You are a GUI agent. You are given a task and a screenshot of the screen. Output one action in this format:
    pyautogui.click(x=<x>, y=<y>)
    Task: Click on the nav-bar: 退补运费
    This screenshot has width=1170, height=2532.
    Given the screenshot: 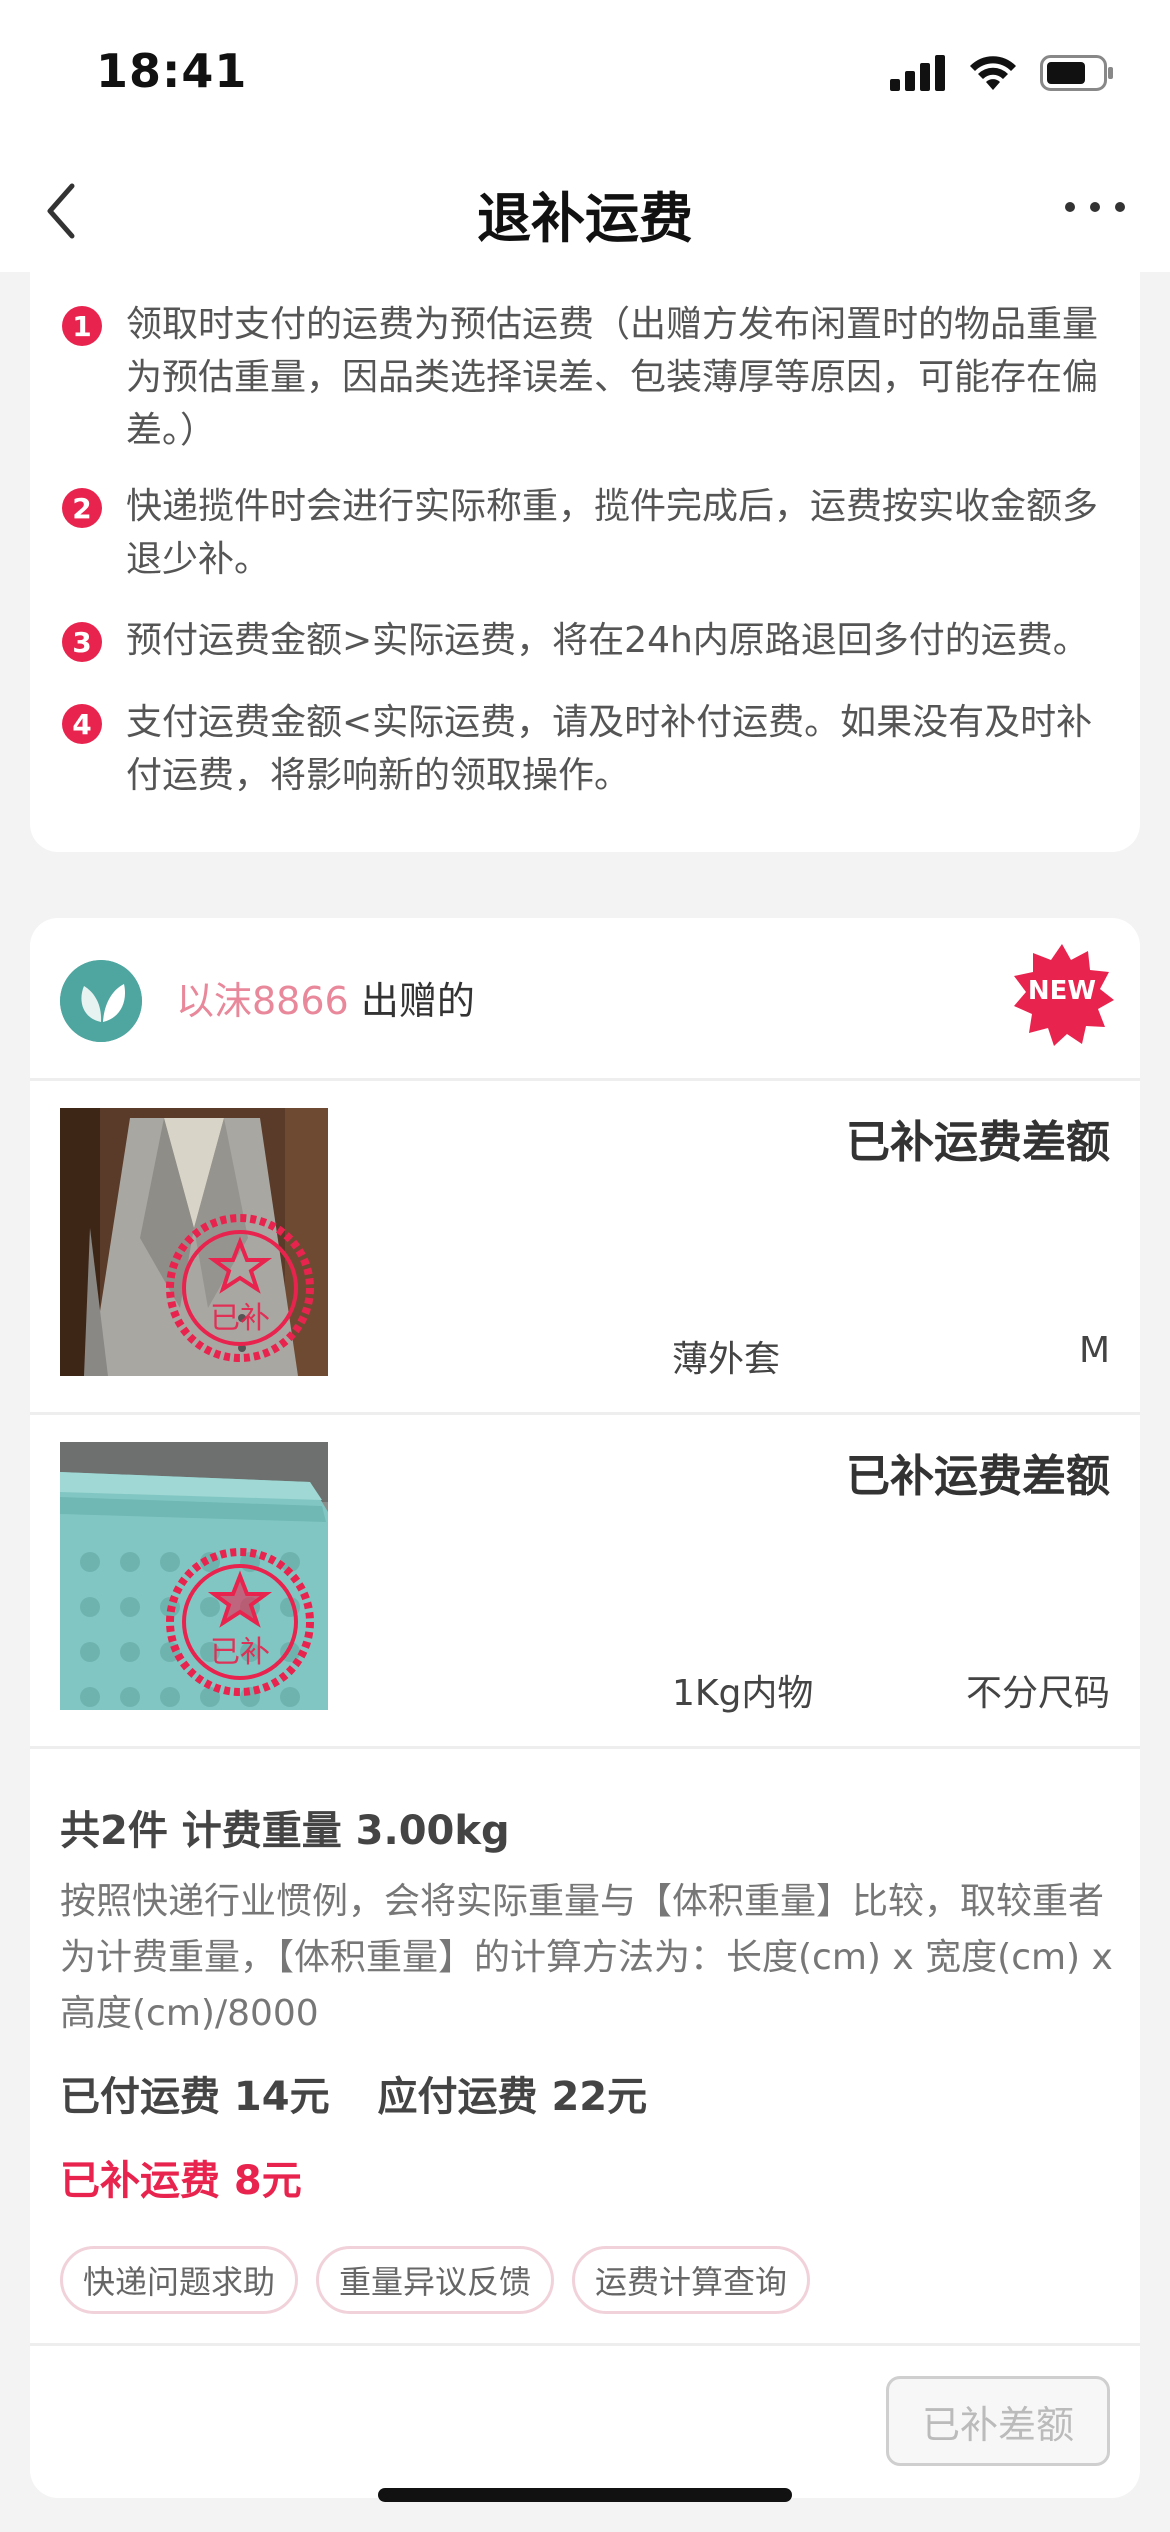 What is the action you would take?
    pyautogui.click(x=585, y=211)
    